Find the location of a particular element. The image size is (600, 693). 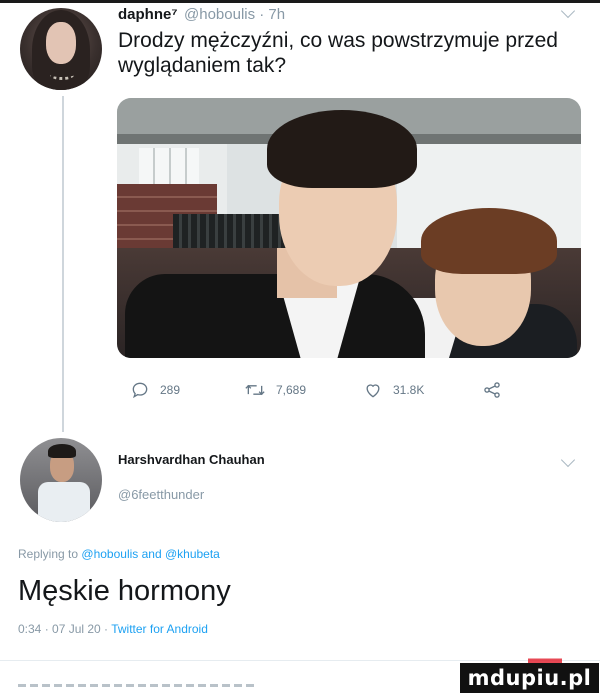

reply-meta: 0:34 · 07 Jul 20 · Twitter for Android is located at coordinates (113, 629).